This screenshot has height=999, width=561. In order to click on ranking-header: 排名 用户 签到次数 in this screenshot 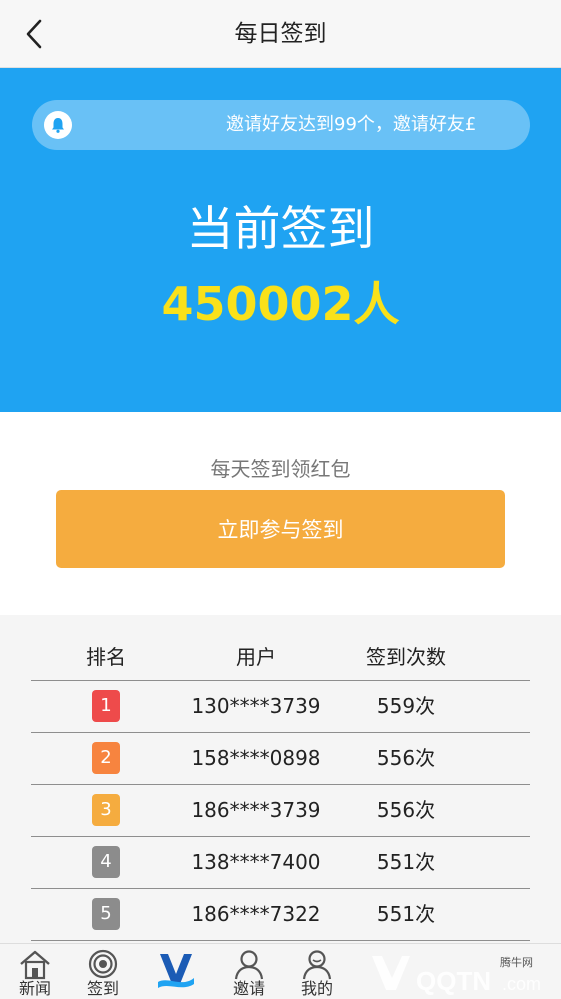, I will do `click(280, 660)`.